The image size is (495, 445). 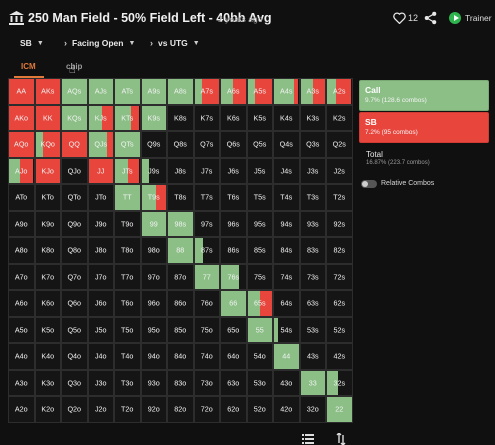 I want to click on hand-cell: J9s, so click(x=153, y=170).